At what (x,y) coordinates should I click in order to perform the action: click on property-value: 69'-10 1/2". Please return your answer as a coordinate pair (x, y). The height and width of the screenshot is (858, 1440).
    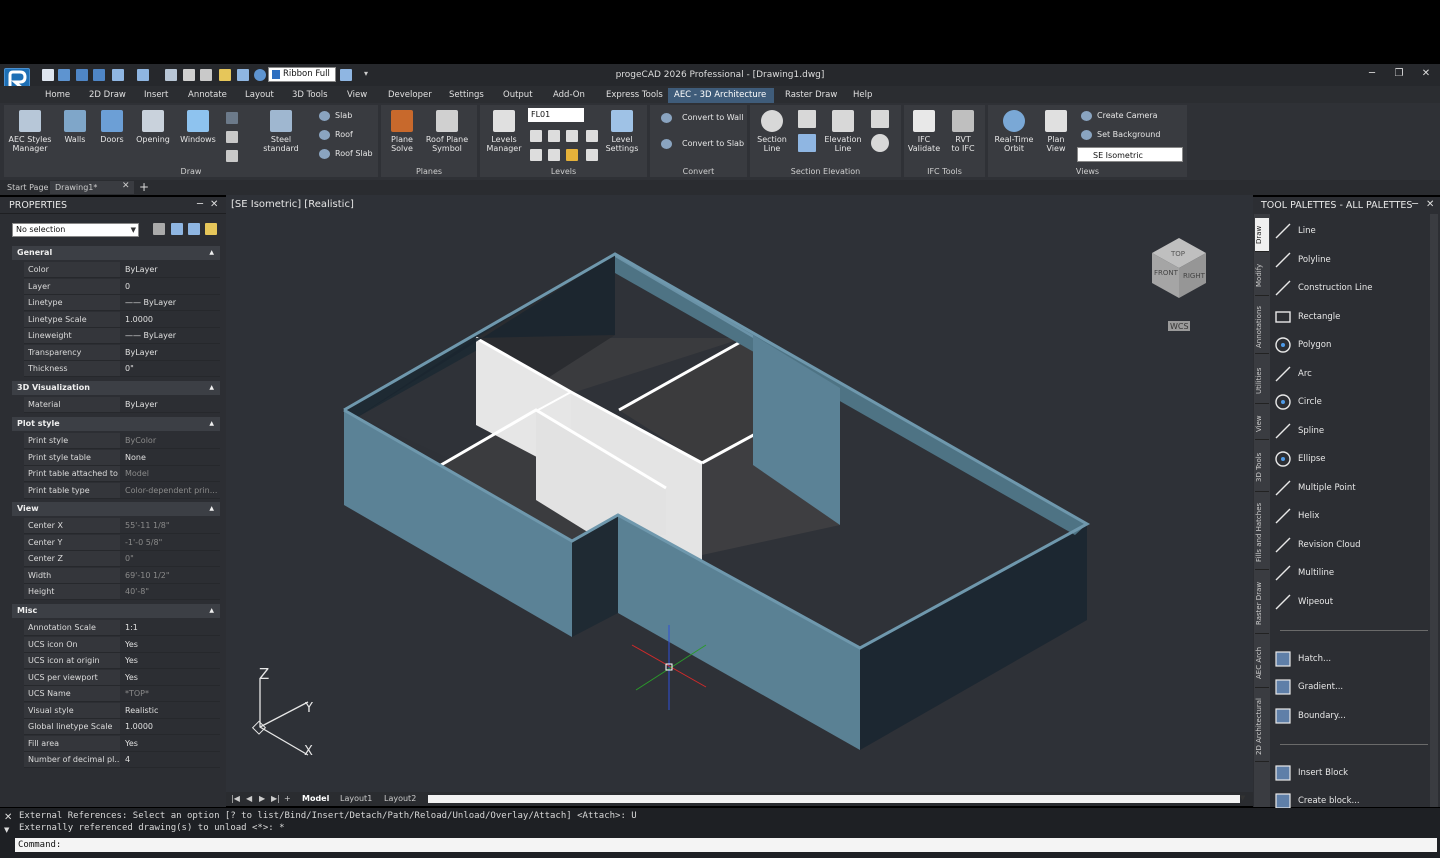
    Looking at the image, I should click on (171, 575).